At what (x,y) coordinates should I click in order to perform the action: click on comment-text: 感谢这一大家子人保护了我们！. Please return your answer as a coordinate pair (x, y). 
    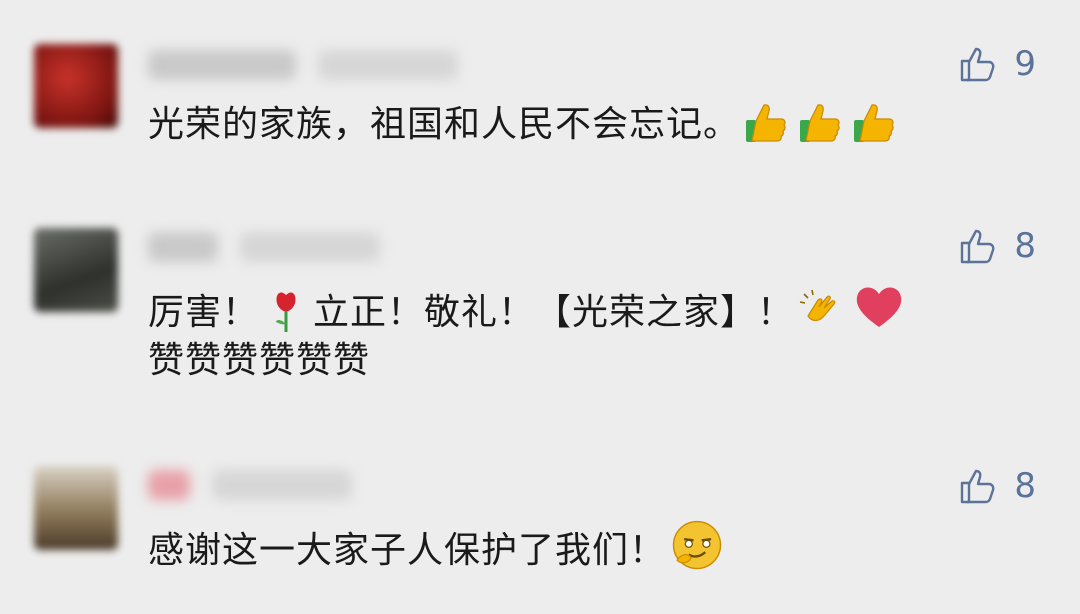
    Looking at the image, I should click on (588, 546).